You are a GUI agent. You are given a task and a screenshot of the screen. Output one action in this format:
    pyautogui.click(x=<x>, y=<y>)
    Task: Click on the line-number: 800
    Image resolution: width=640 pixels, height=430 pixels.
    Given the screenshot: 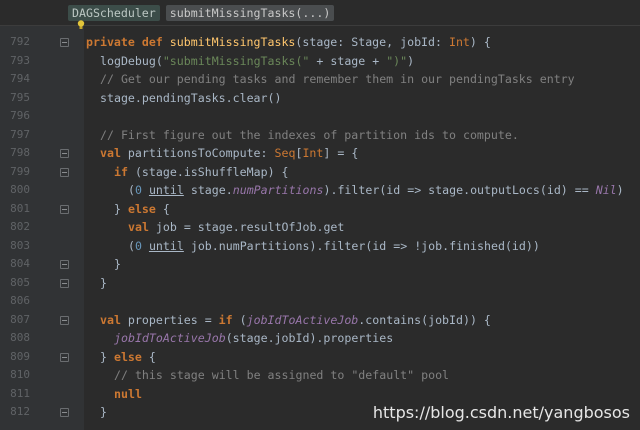 What is the action you would take?
    pyautogui.click(x=20, y=189)
    